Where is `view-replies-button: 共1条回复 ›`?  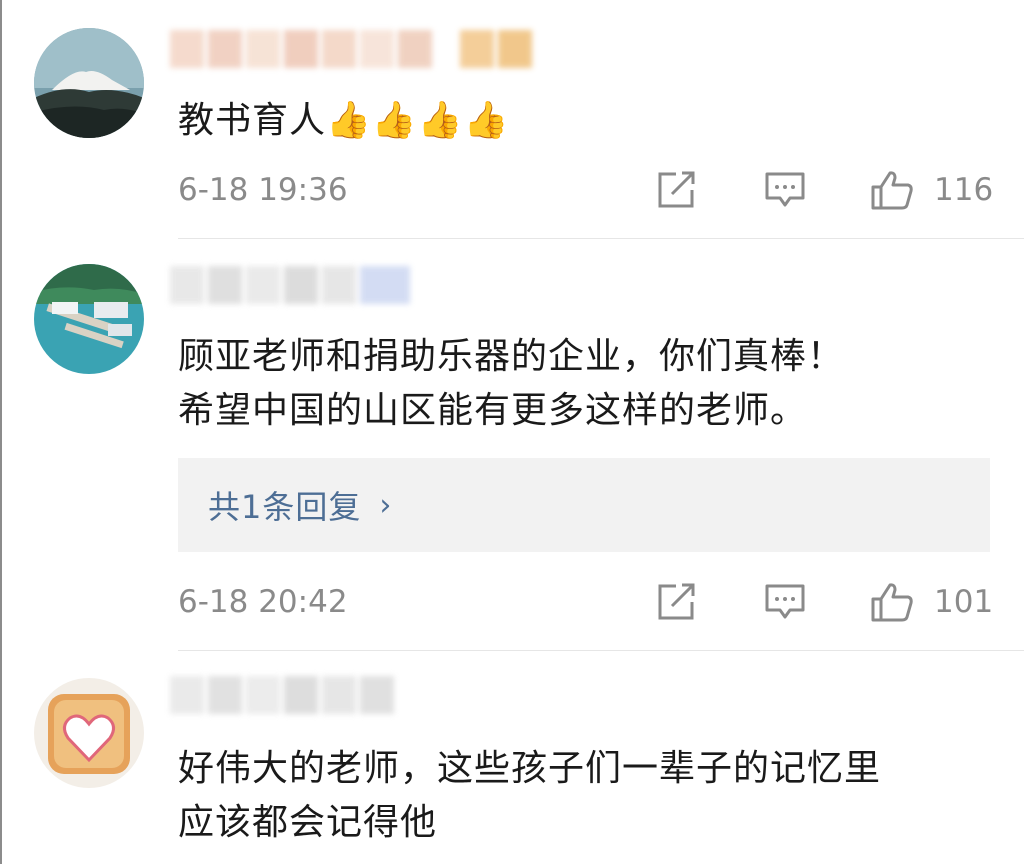 view-replies-button: 共1条回复 › is located at coordinates (584, 505).